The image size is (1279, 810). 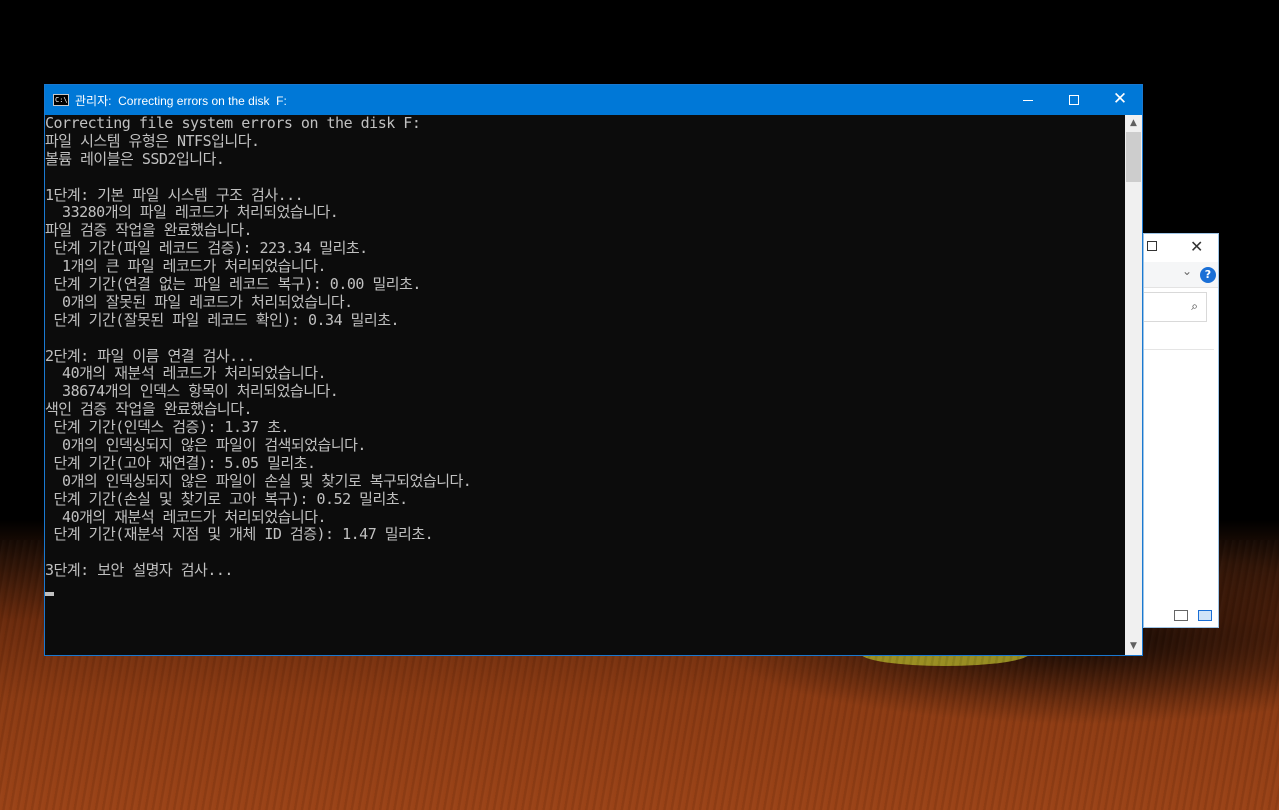 I want to click on console-line: 단계 기간(고아 재연결): 5.05 밀리초., so click(x=181, y=462).